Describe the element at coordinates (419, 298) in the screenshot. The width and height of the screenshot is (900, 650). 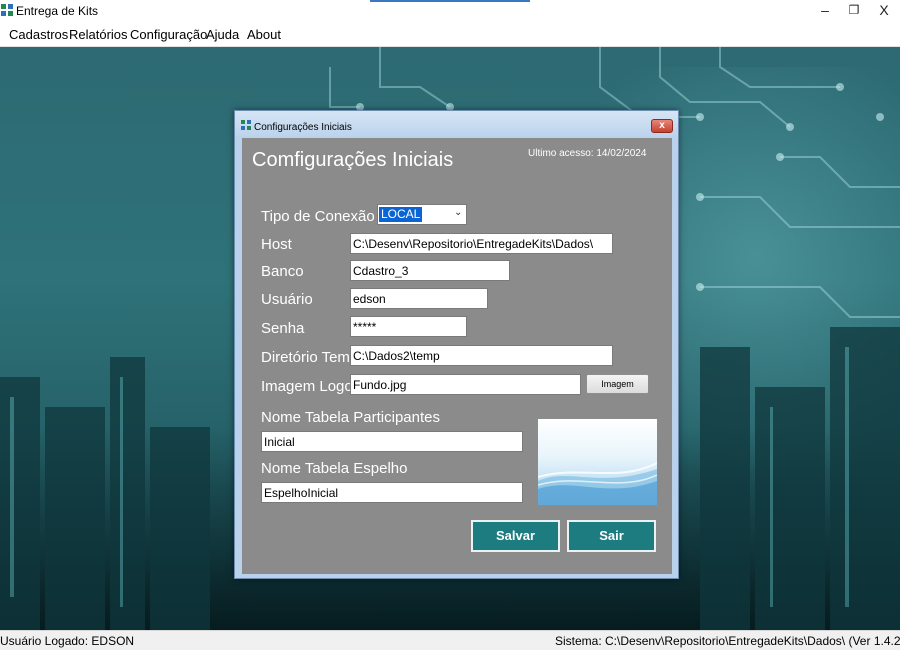
I see `usuario-input: edson` at that location.